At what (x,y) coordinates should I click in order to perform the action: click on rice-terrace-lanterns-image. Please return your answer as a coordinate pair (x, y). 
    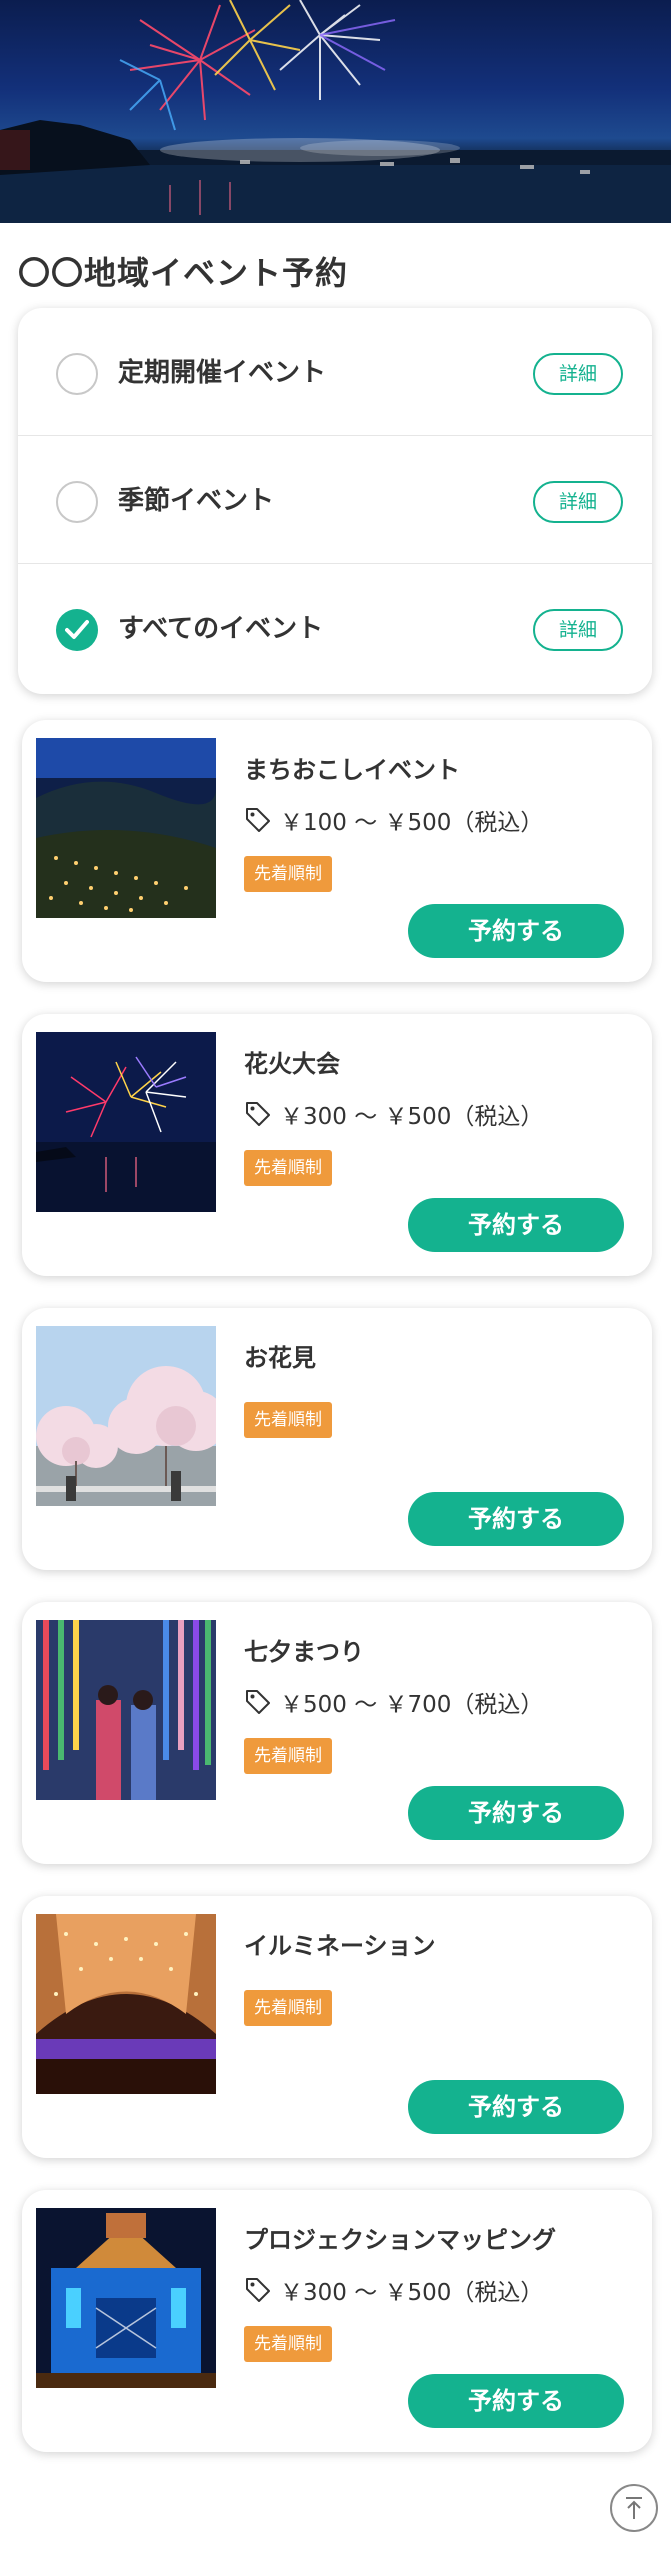
    Looking at the image, I should click on (126, 828).